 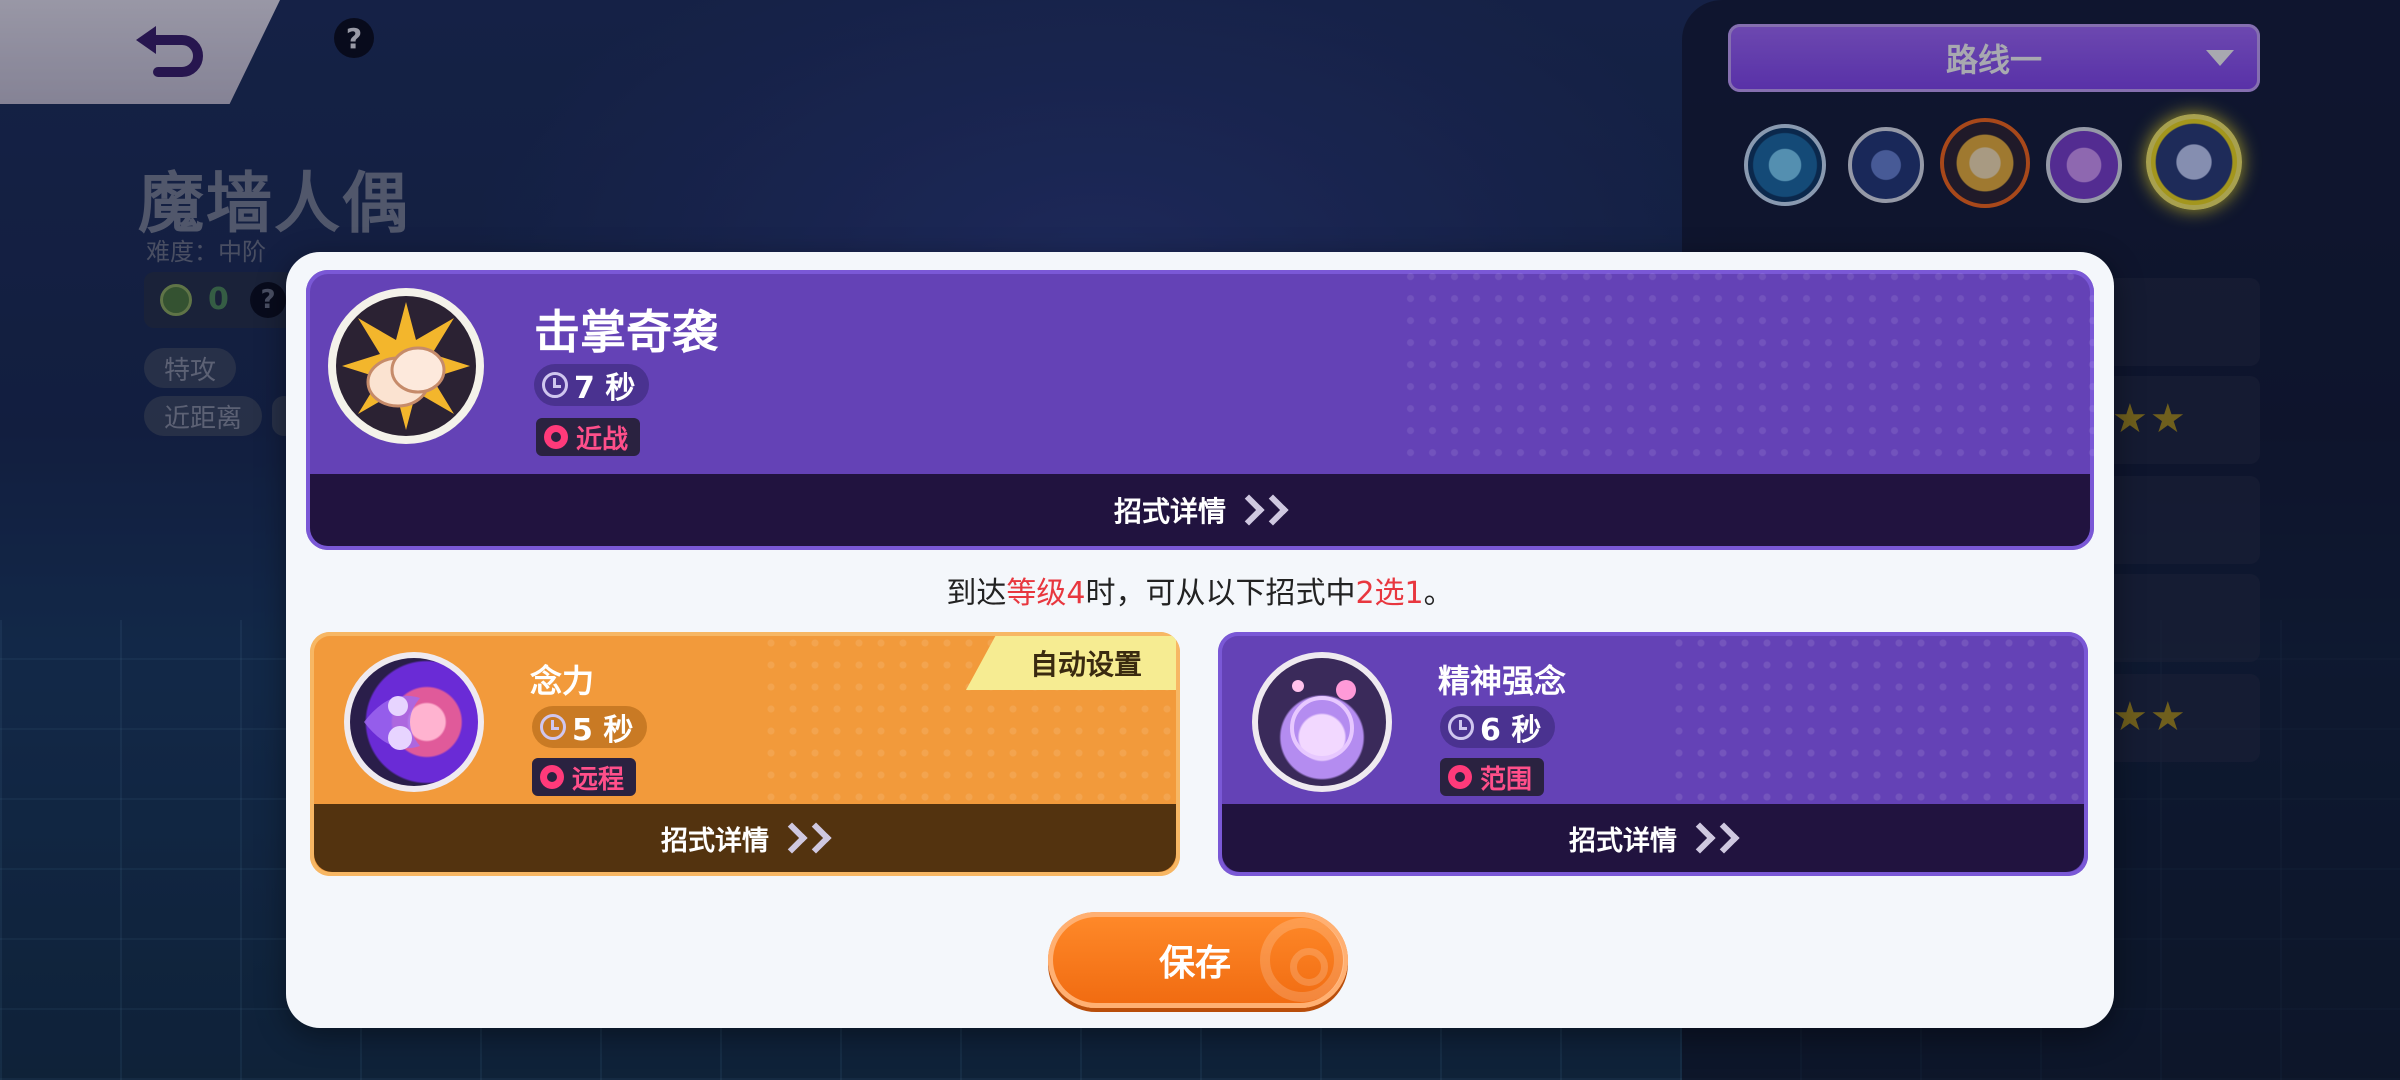 What do you see at coordinates (1438, 593) in the screenshot?
I see `notice-suffix: 。` at bounding box center [1438, 593].